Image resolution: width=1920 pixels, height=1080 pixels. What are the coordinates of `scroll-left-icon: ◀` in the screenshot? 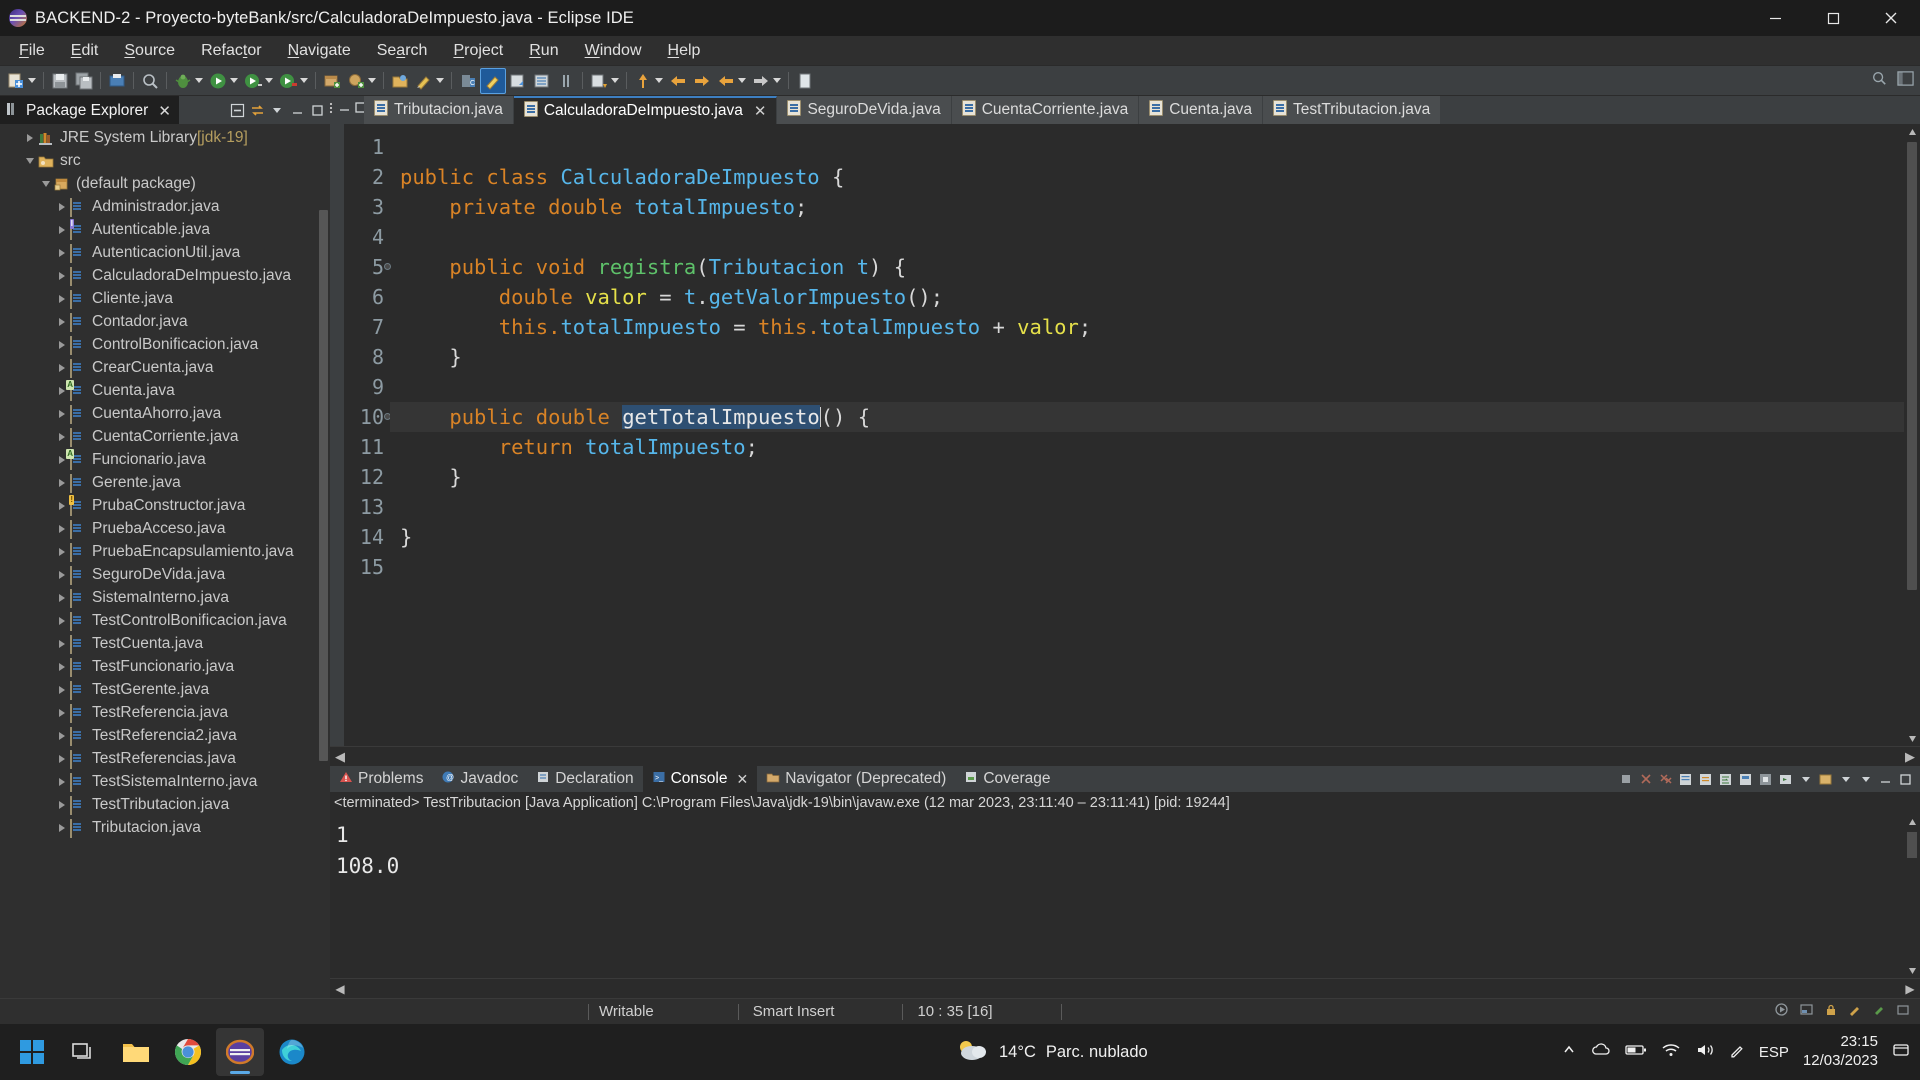 It's located at (340, 989).